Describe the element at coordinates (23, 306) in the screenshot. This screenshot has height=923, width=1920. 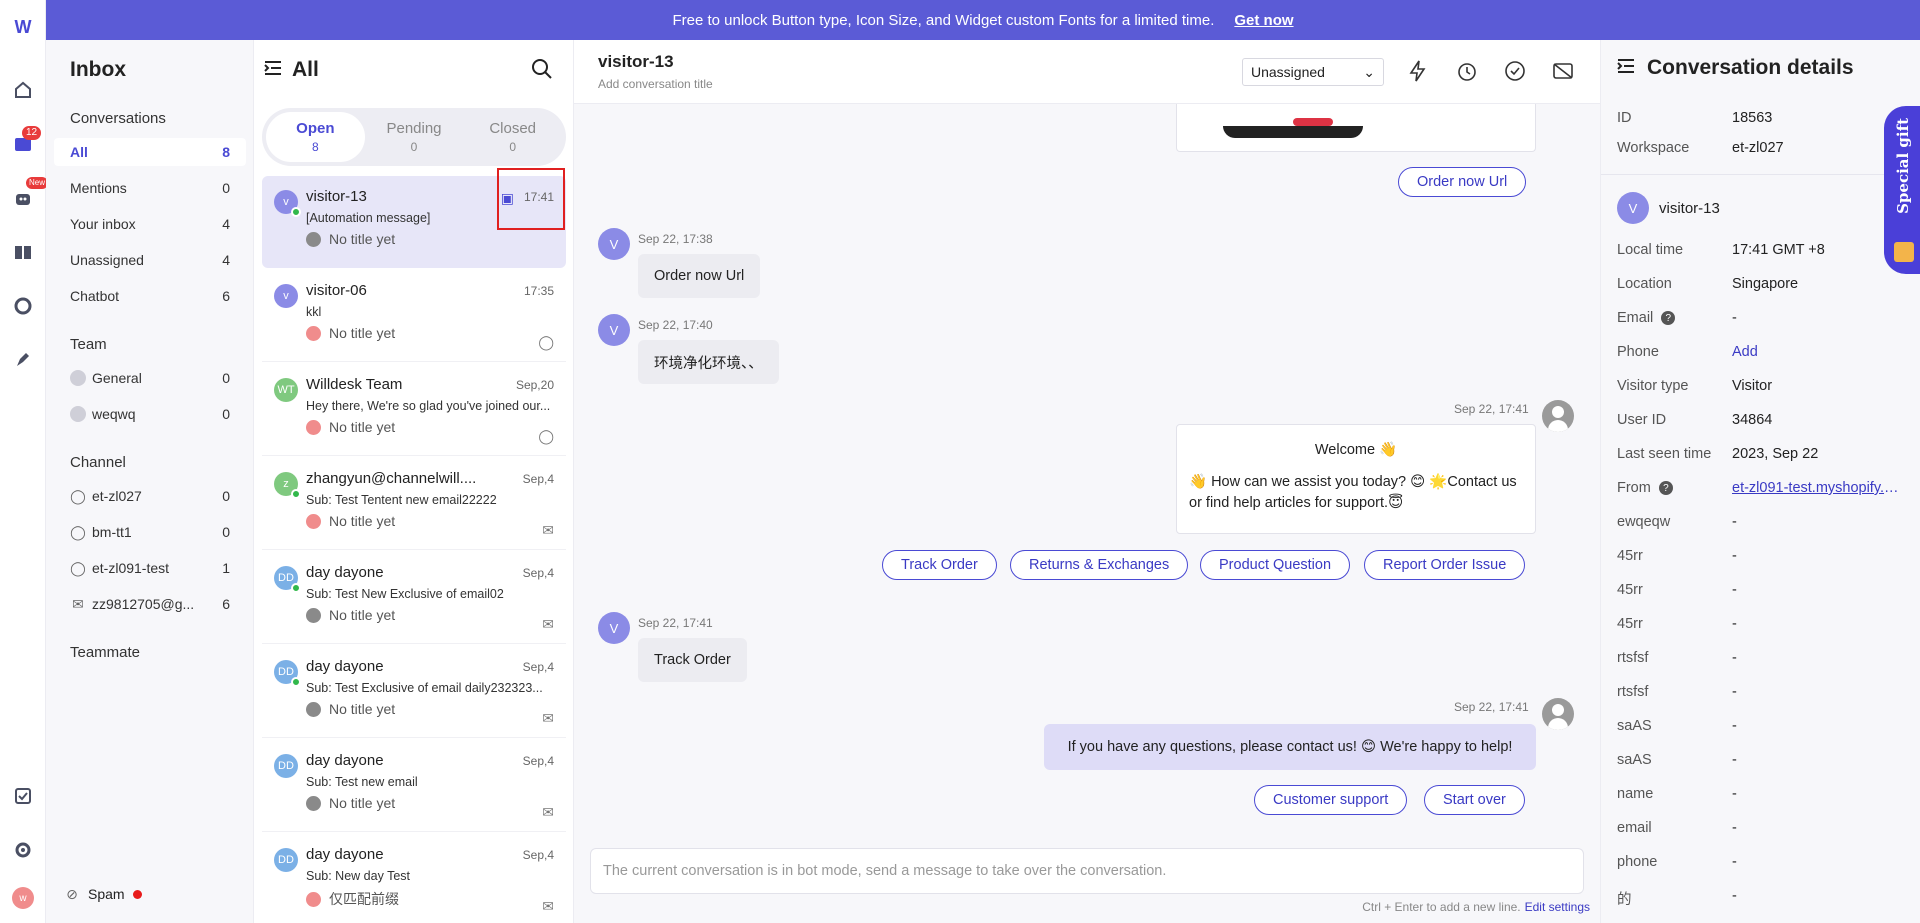
I see `support-icon` at that location.